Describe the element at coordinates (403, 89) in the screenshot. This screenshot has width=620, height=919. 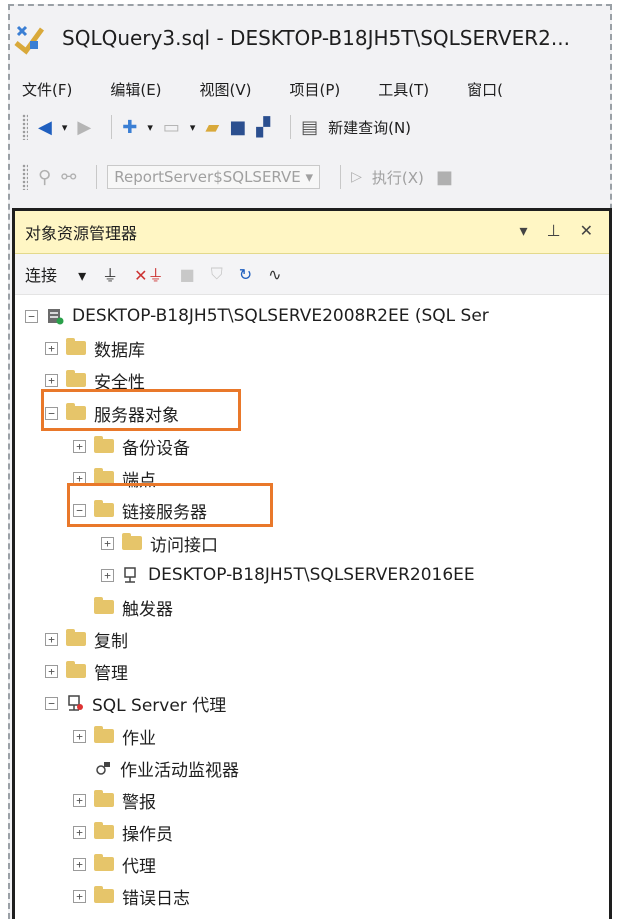
I see `menu-tools: 工具(T)` at that location.